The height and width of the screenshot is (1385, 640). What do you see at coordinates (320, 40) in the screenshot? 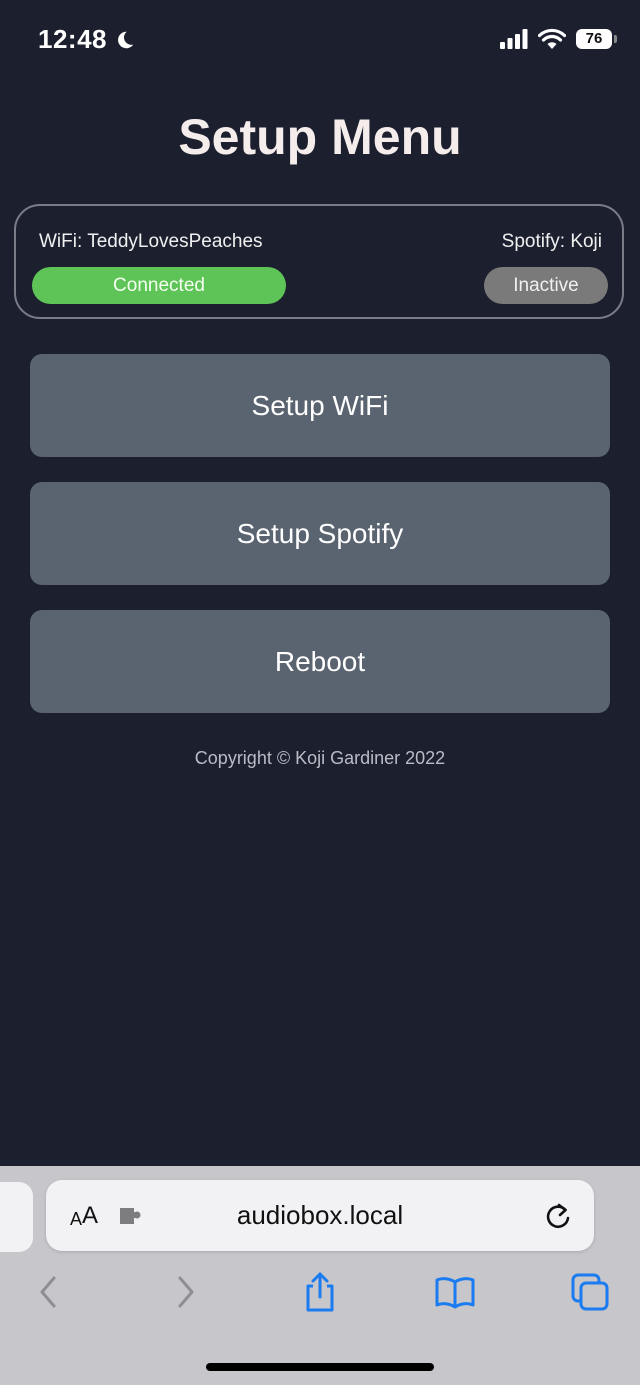
I see `status-bar: 12:48 76` at bounding box center [320, 40].